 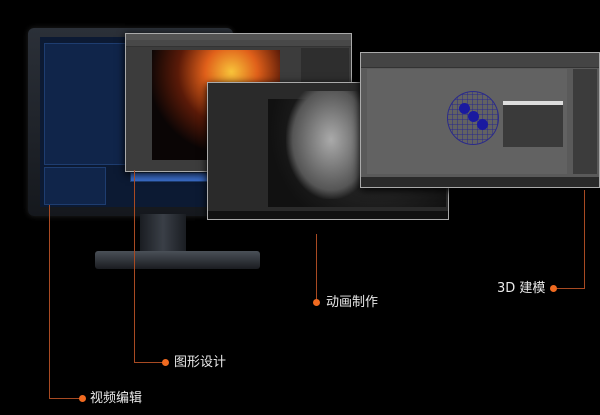 What do you see at coordinates (480, 60) in the screenshot?
I see `shelf-toolbar` at bounding box center [480, 60].